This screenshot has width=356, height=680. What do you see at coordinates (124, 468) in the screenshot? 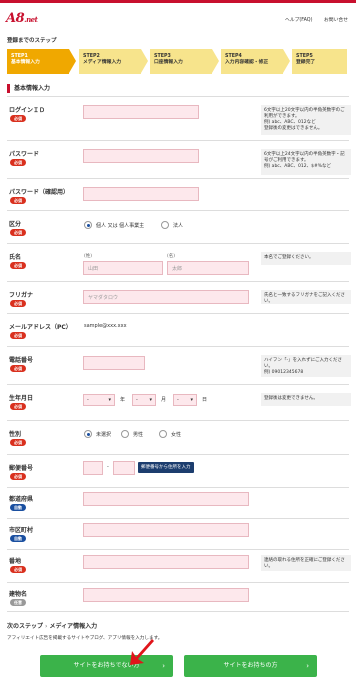
I see `postal-code-second-input` at bounding box center [124, 468].